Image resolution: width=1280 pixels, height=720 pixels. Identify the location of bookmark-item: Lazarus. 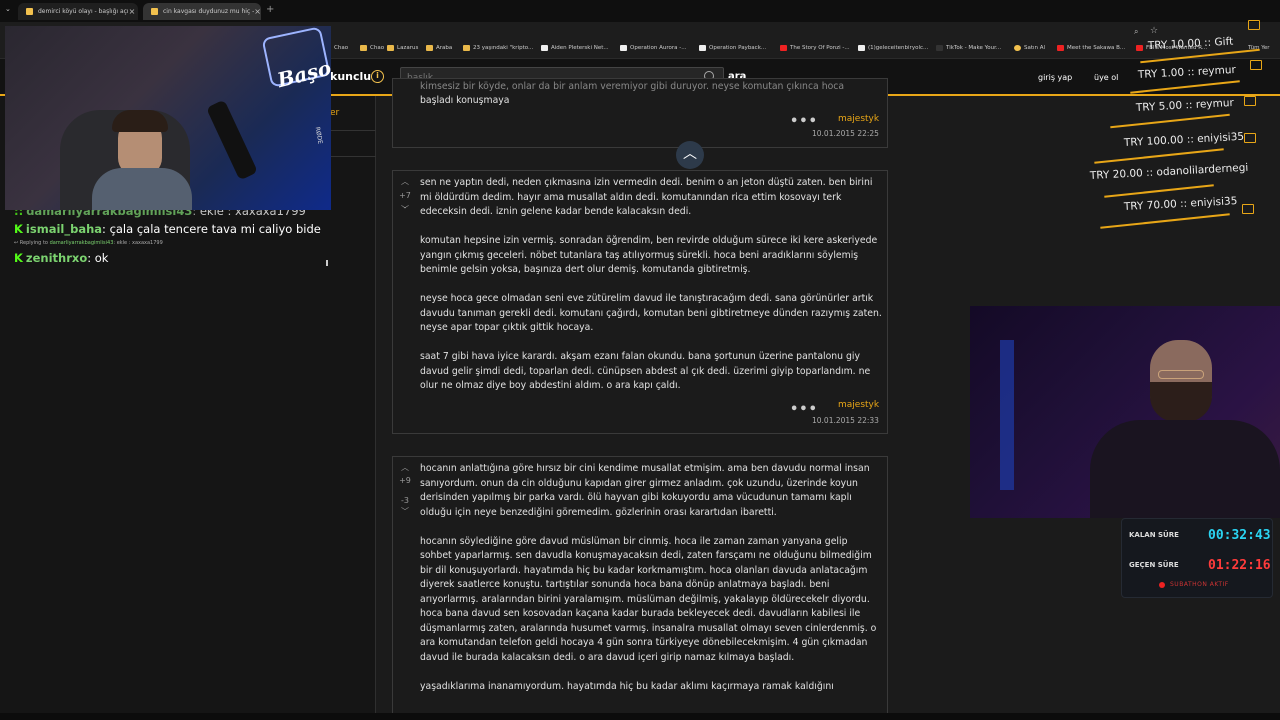
(402, 48).